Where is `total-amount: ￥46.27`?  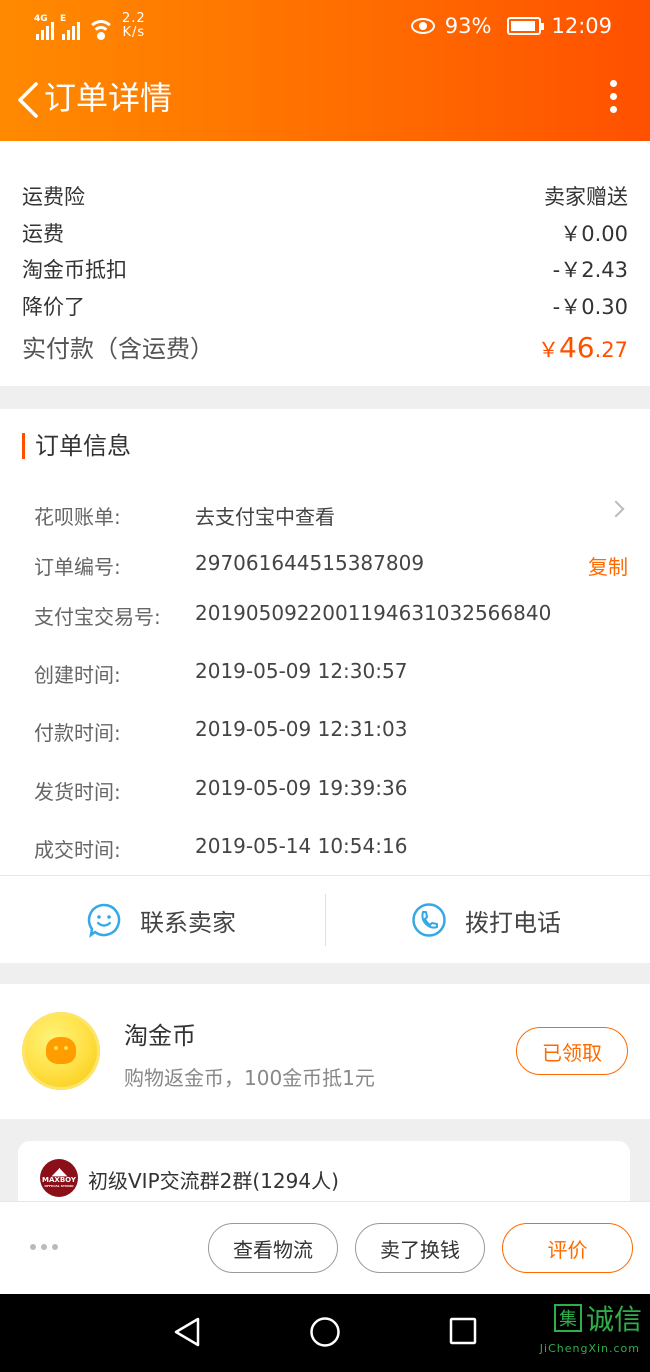
total-amount: ￥46.27 is located at coordinates (583, 347).